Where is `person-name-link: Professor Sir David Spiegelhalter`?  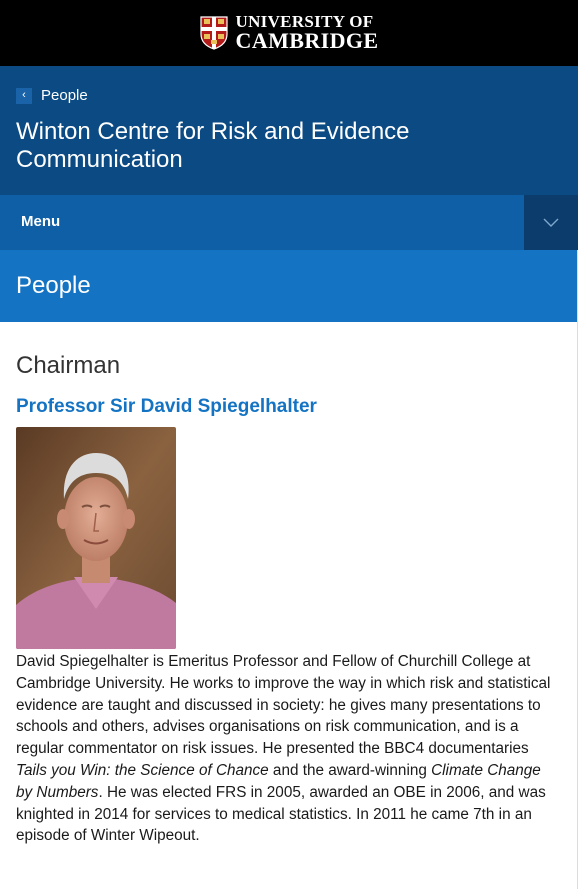 person-name-link: Professor Sir David Spiegelhalter is located at coordinates (166, 407).